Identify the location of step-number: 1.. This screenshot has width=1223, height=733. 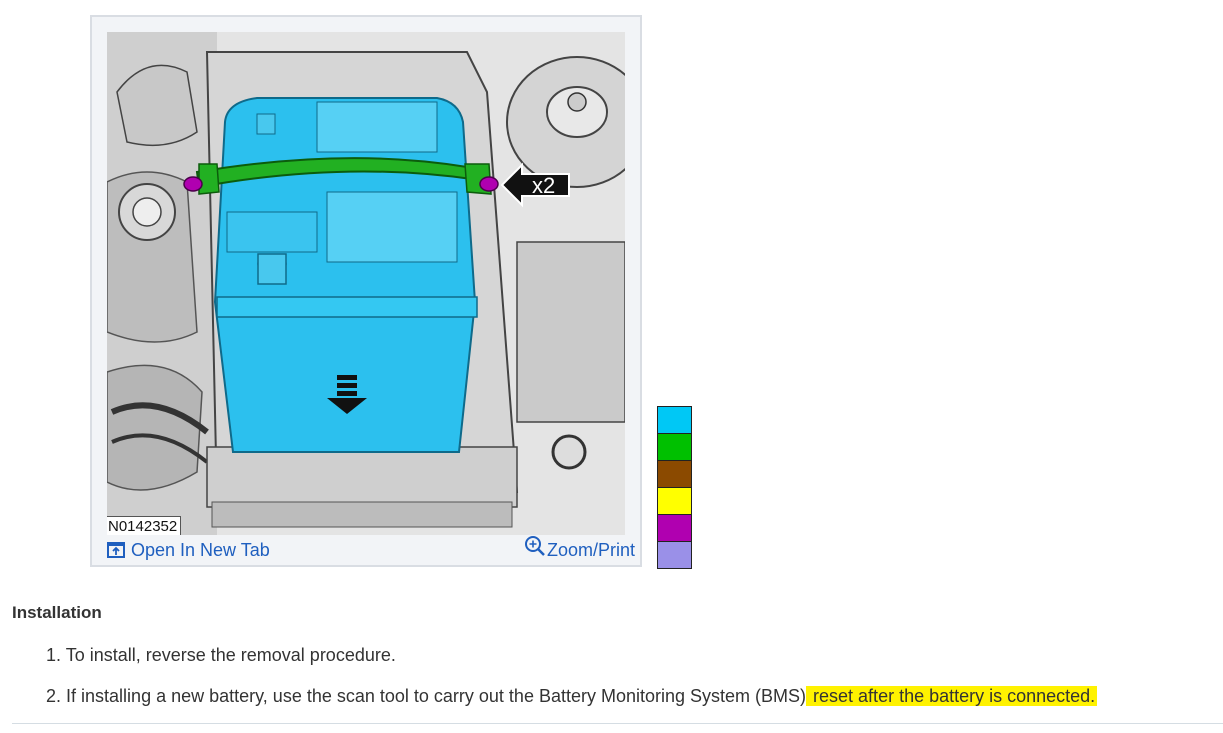
(54, 655).